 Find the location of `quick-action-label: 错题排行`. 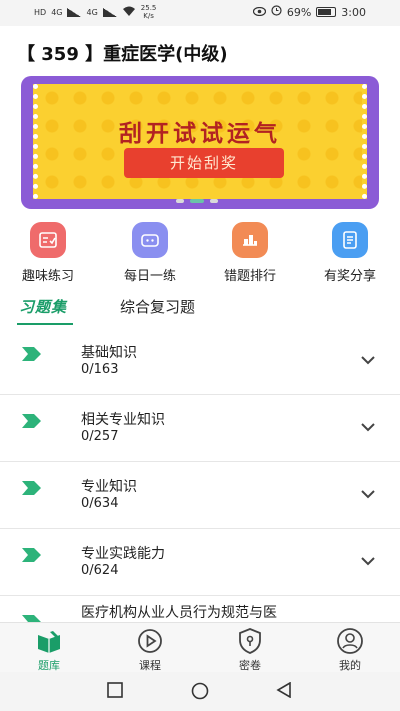

quick-action-label: 错题排行 is located at coordinates (249, 276).